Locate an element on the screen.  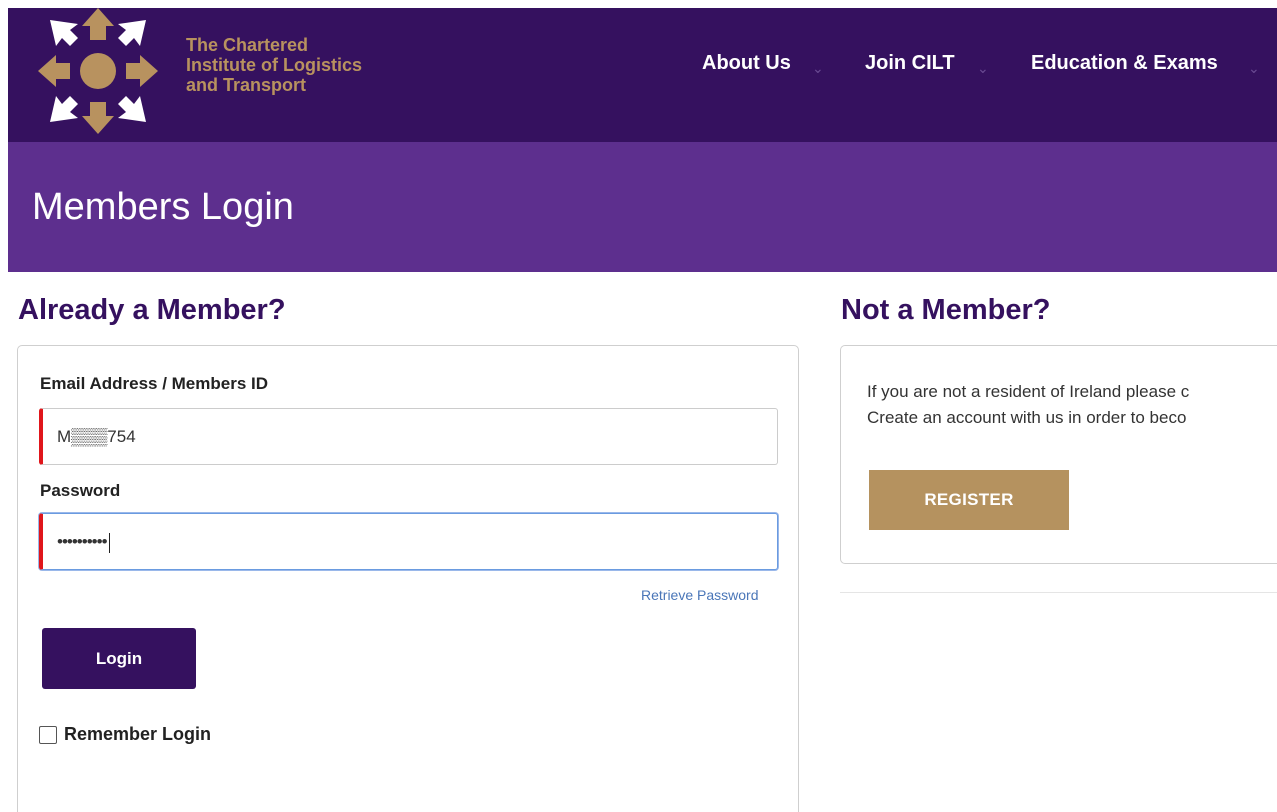
login-button: Login is located at coordinates (119, 658).